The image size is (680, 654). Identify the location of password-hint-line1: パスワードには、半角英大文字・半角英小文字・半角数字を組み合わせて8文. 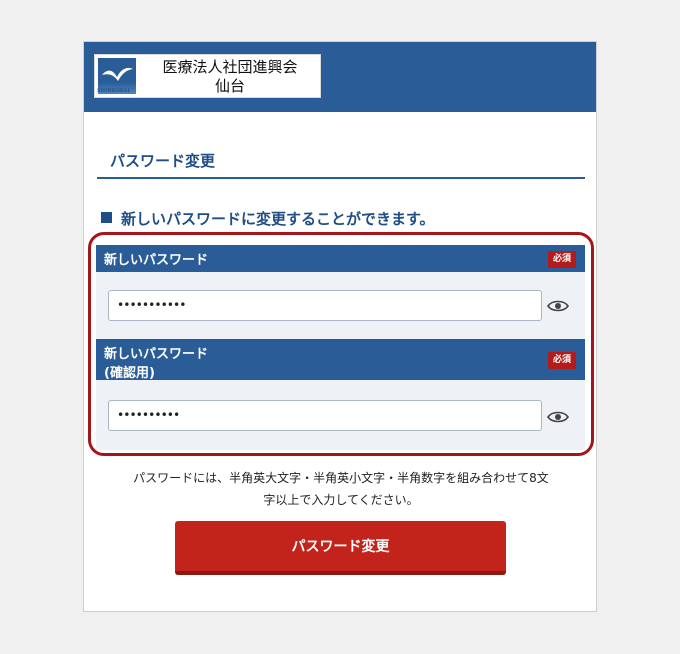
(341, 478).